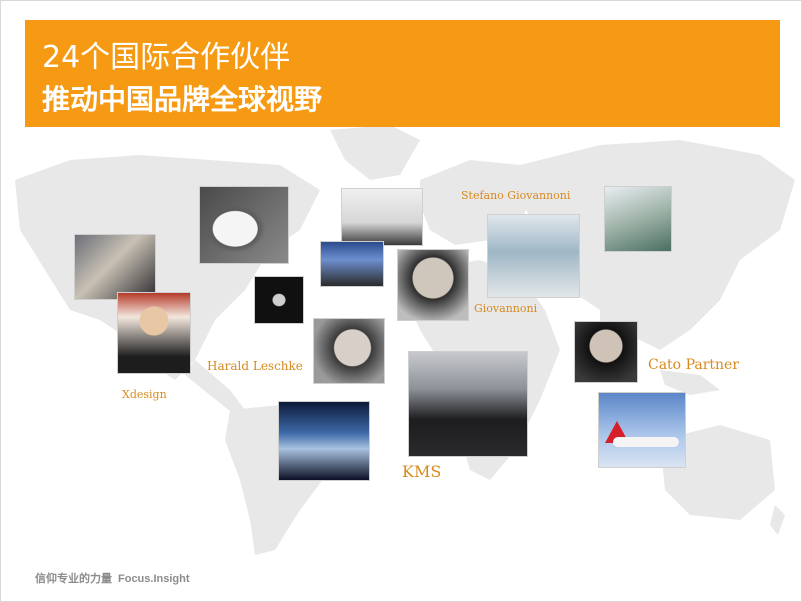 This screenshot has width=802, height=602. Describe the element at coordinates (468, 404) in the screenshot. I see `photo-kms-team` at that location.